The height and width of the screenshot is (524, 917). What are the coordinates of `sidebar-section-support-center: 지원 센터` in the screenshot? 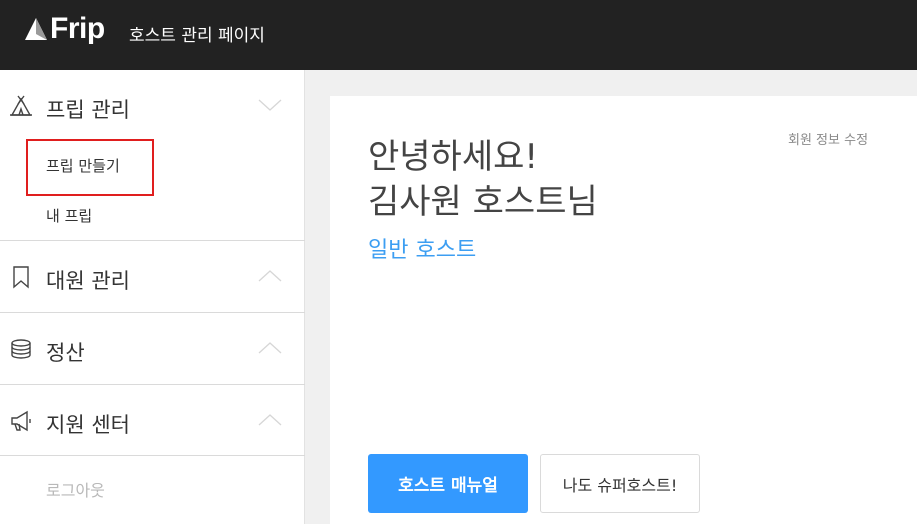 It's located at (152, 421).